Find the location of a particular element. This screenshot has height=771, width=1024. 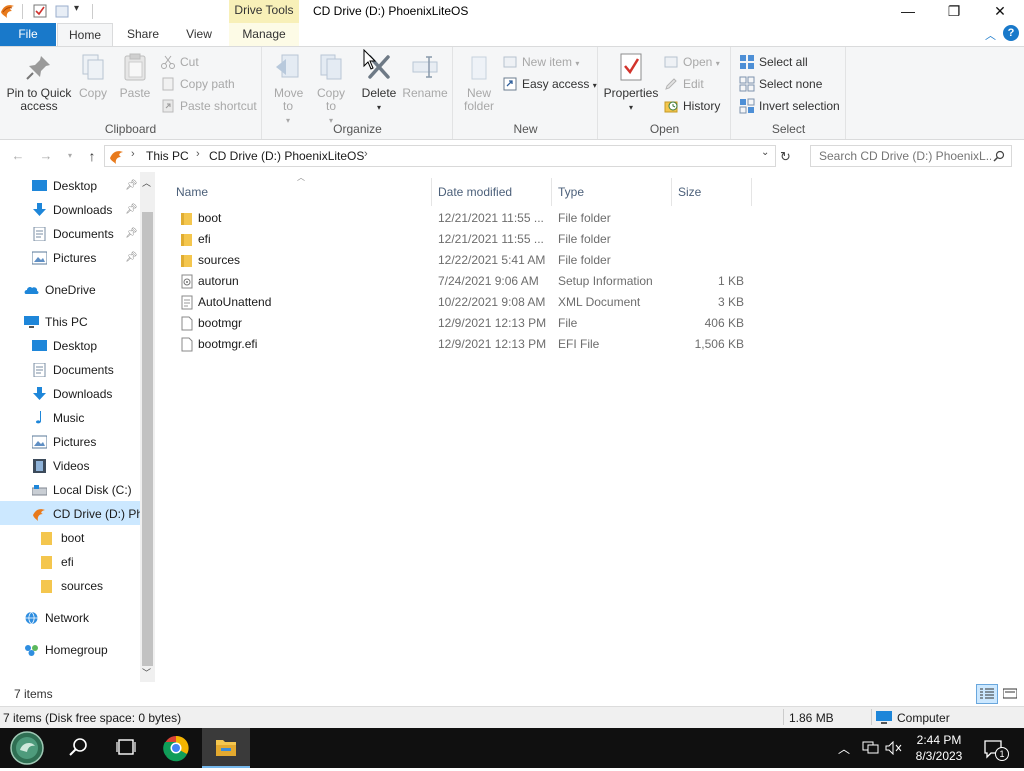

column-header-size: Size is located at coordinates (712, 192).